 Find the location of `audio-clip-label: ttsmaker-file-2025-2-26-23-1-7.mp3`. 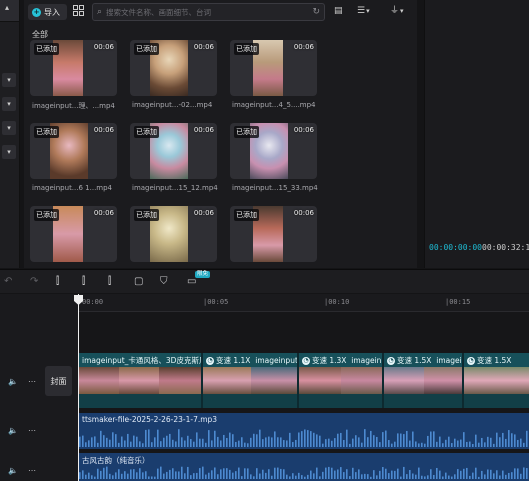

audio-clip-label: ttsmaker-file-2025-2-26-23-1-7.mp3 is located at coordinates (150, 419).